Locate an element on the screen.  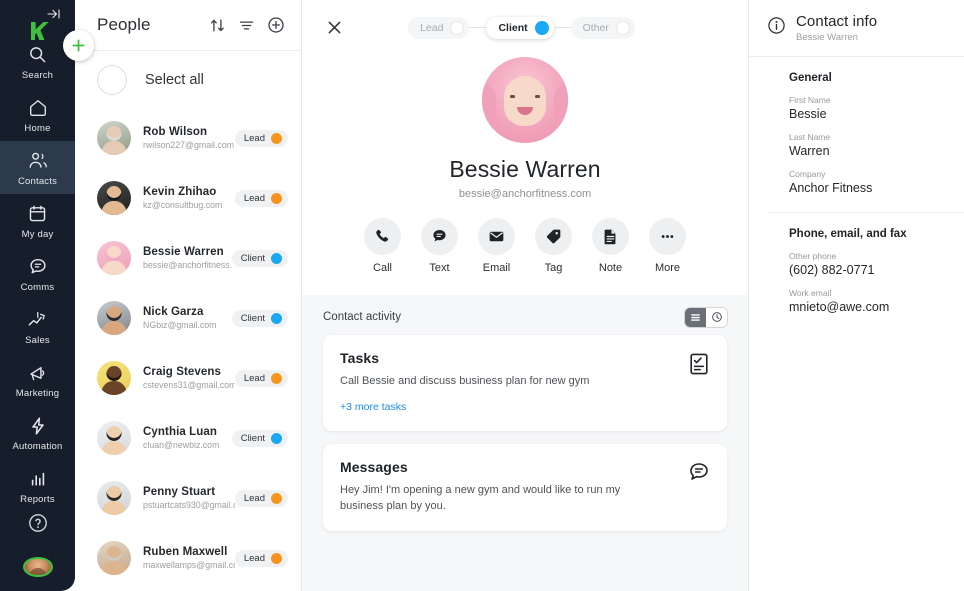
task-checklist-icon is located at coordinates (699, 366).